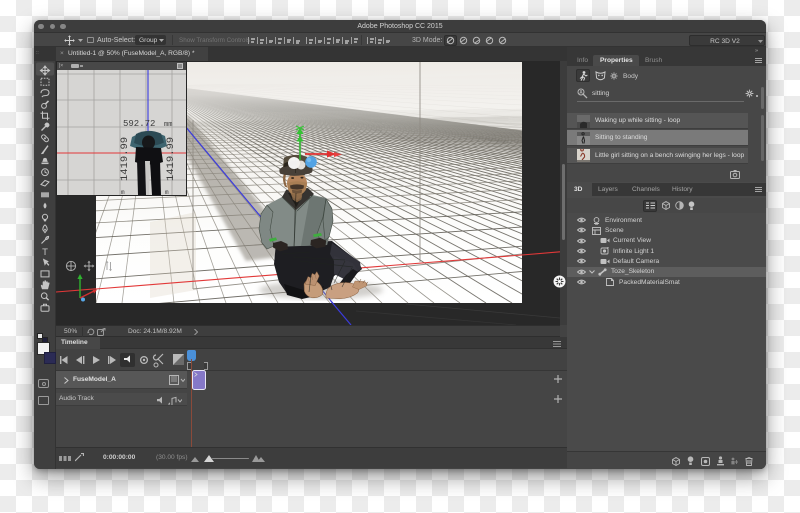 Image resolution: width=800 pixels, height=513 pixels. I want to click on svg-text: mm, so click(168, 125).